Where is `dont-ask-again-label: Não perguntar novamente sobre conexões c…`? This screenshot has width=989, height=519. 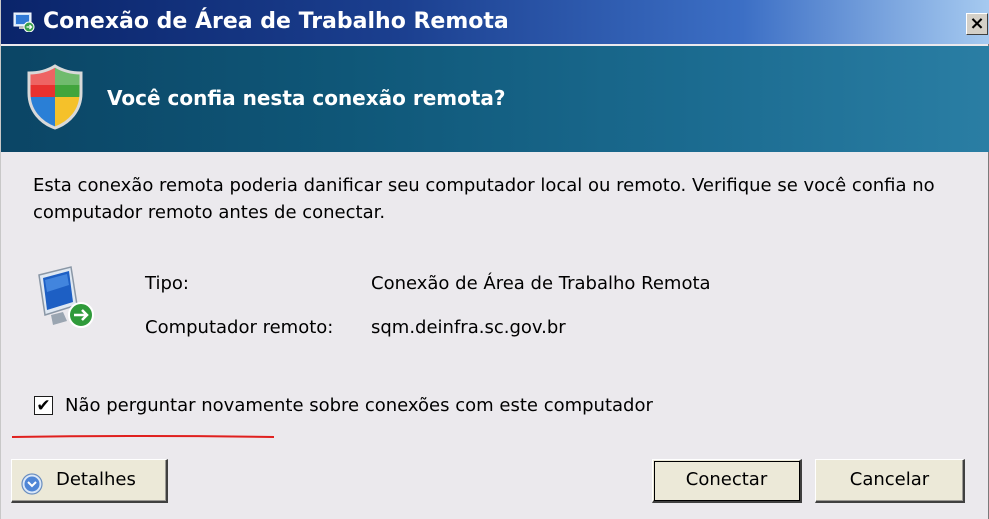
dont-ask-again-label: Não perguntar novamente sobre conexões c… is located at coordinates (359, 405).